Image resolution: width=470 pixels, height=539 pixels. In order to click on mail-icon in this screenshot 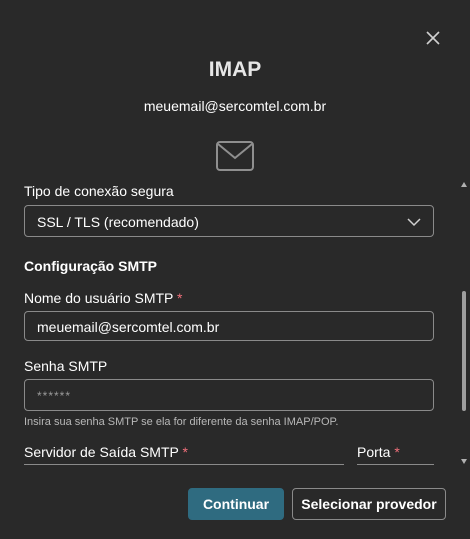, I will do `click(235, 156)`.